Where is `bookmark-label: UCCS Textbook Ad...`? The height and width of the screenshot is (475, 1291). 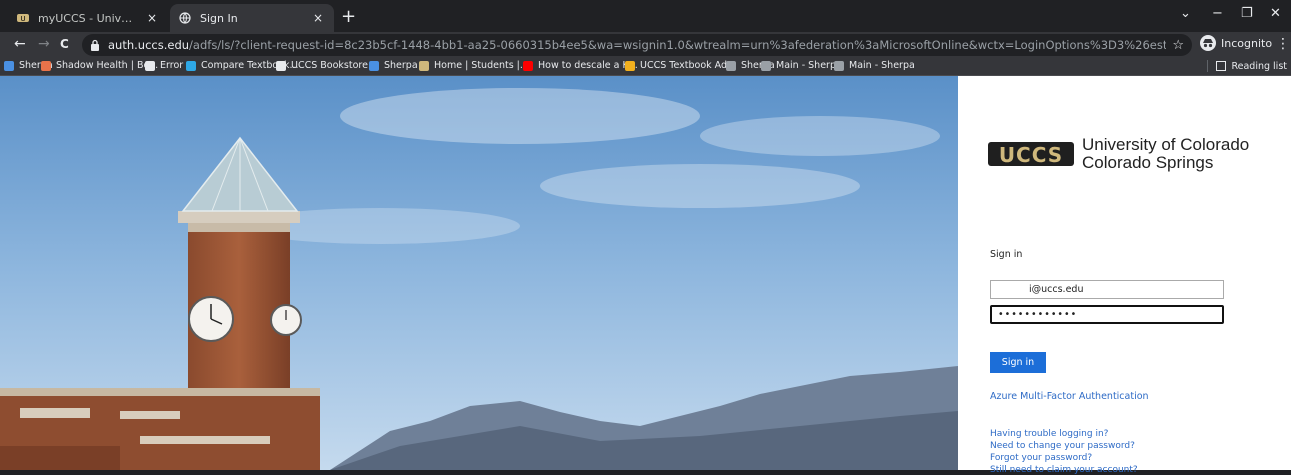 bookmark-label: UCCS Textbook Ad... is located at coordinates (688, 65).